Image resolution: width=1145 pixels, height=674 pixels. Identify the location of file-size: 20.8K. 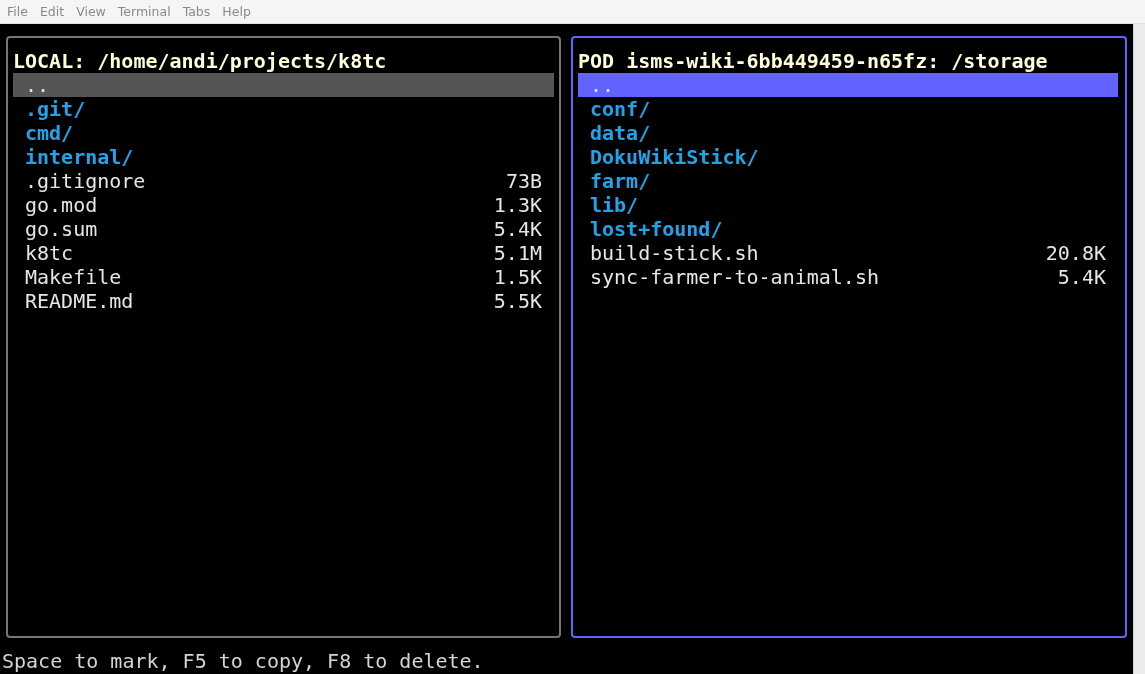
(1075, 253).